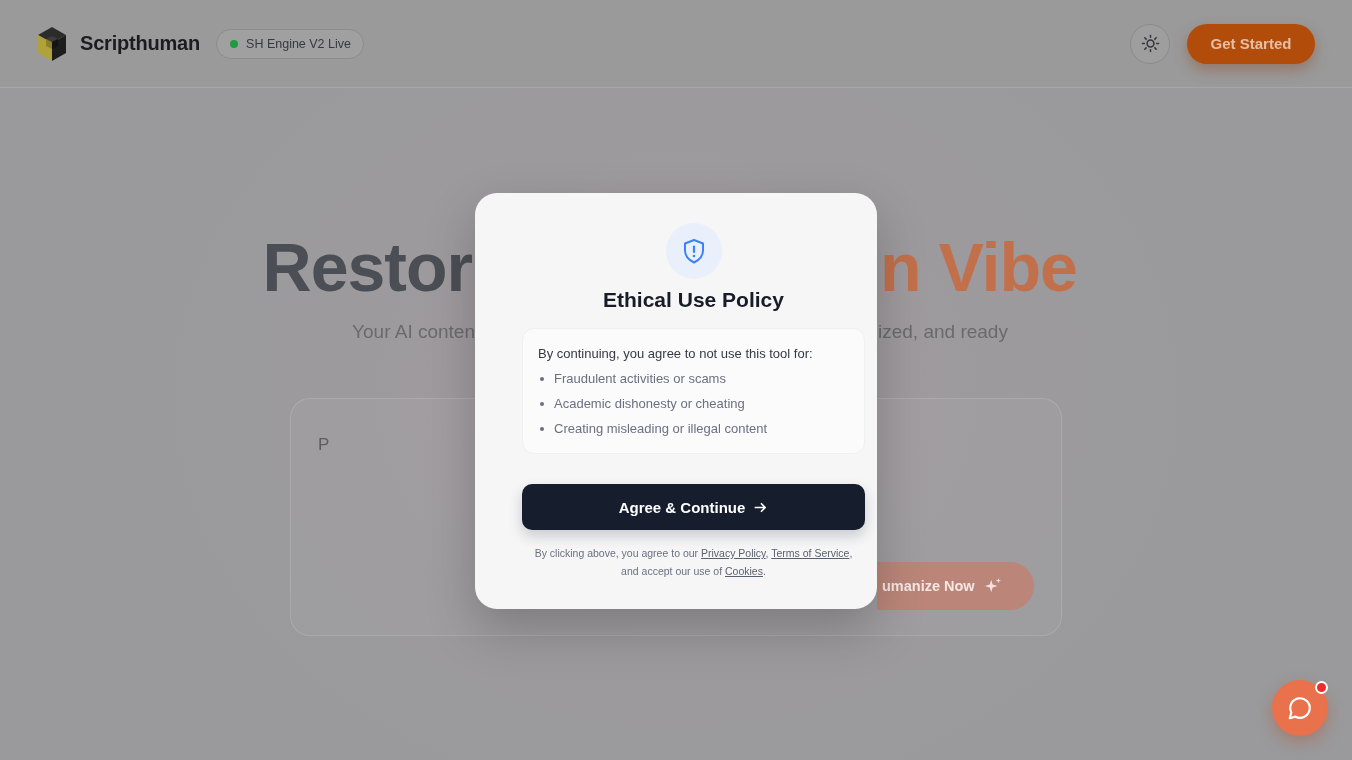 Image resolution: width=1352 pixels, height=760 pixels. What do you see at coordinates (661, 429) in the screenshot?
I see `policy-item: Creating misleading or illegal content` at bounding box center [661, 429].